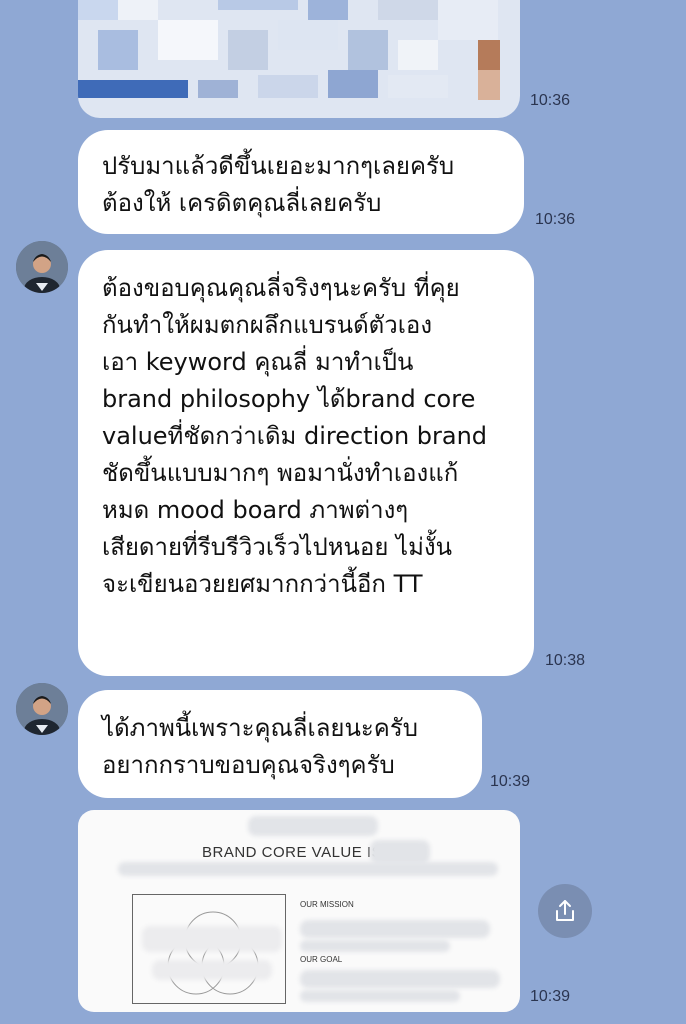 The height and width of the screenshot is (1024, 686). What do you see at coordinates (327, 904) in the screenshot?
I see `mission-label: OUR MISSION` at bounding box center [327, 904].